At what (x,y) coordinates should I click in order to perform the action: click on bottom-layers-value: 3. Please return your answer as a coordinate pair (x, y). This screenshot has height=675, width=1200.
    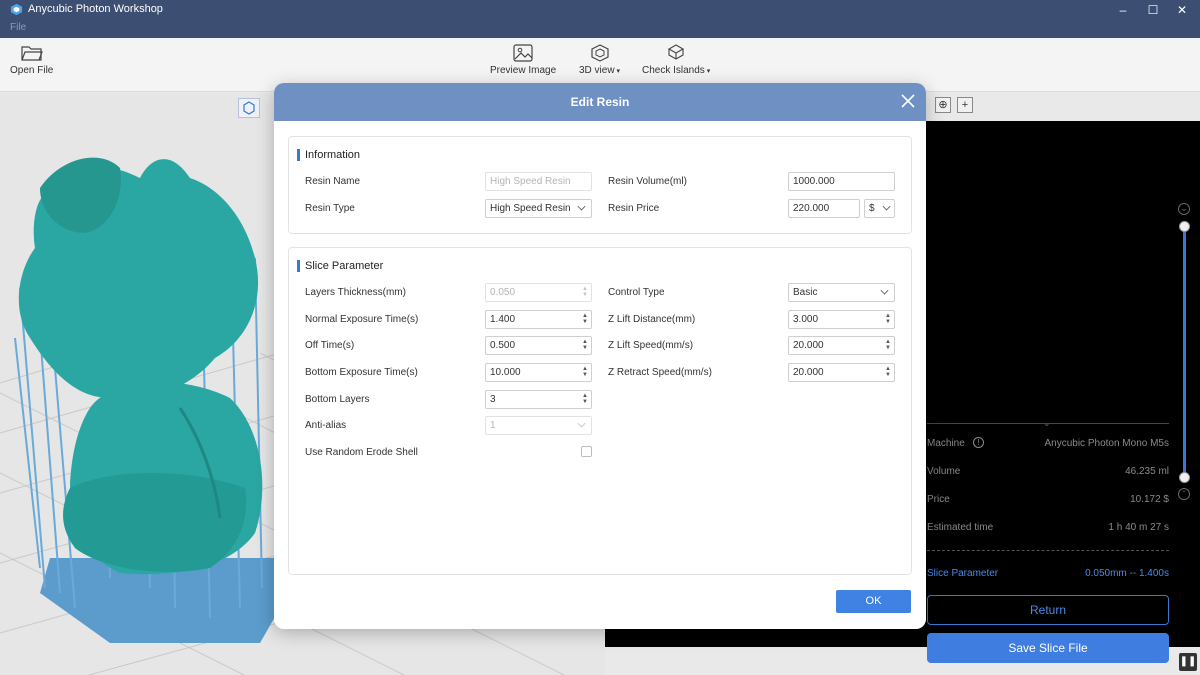
    Looking at the image, I should click on (493, 399).